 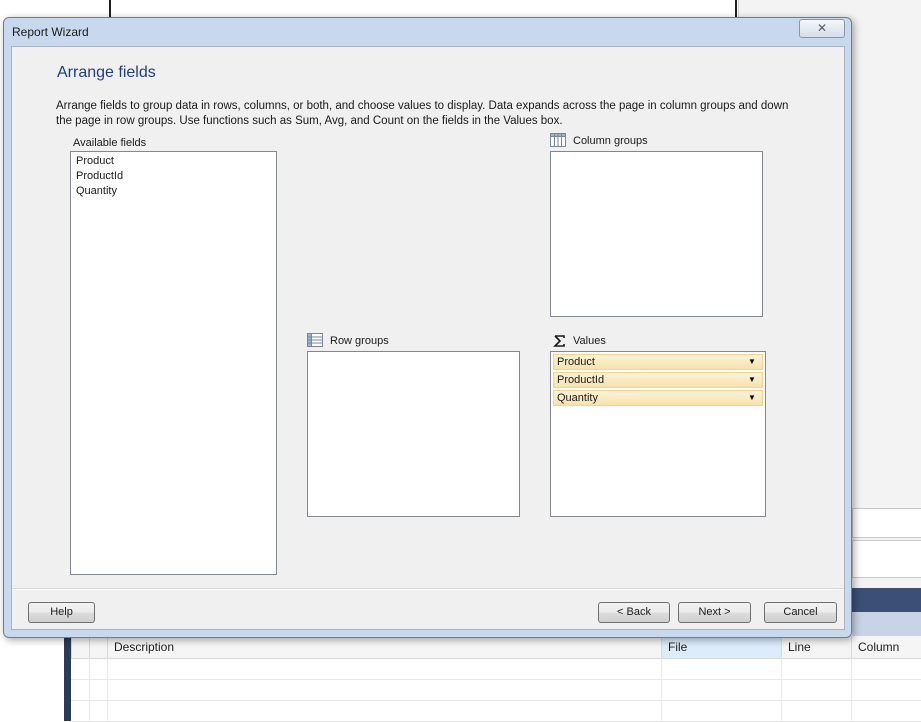 I want to click on row-groups-list, so click(x=413, y=434).